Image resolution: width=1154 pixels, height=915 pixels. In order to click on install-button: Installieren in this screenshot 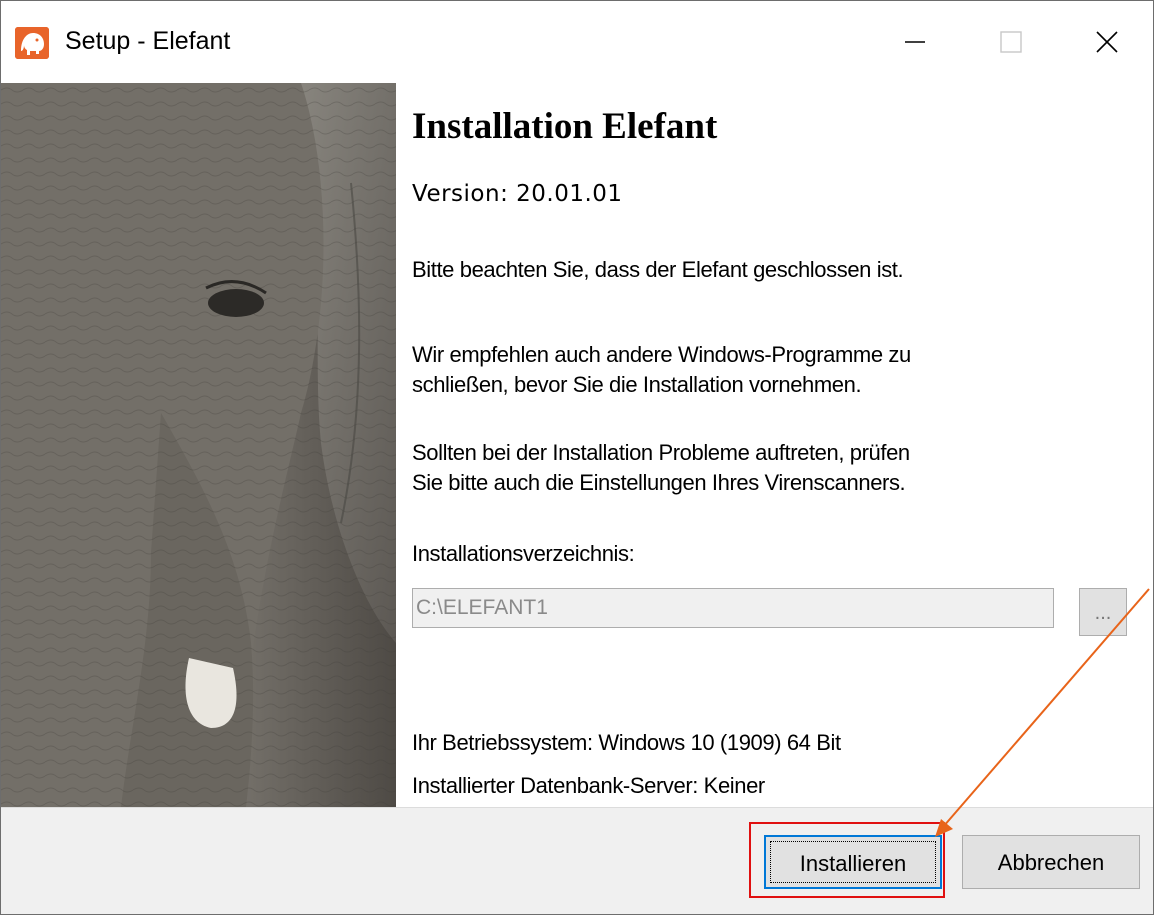, I will do `click(853, 862)`.